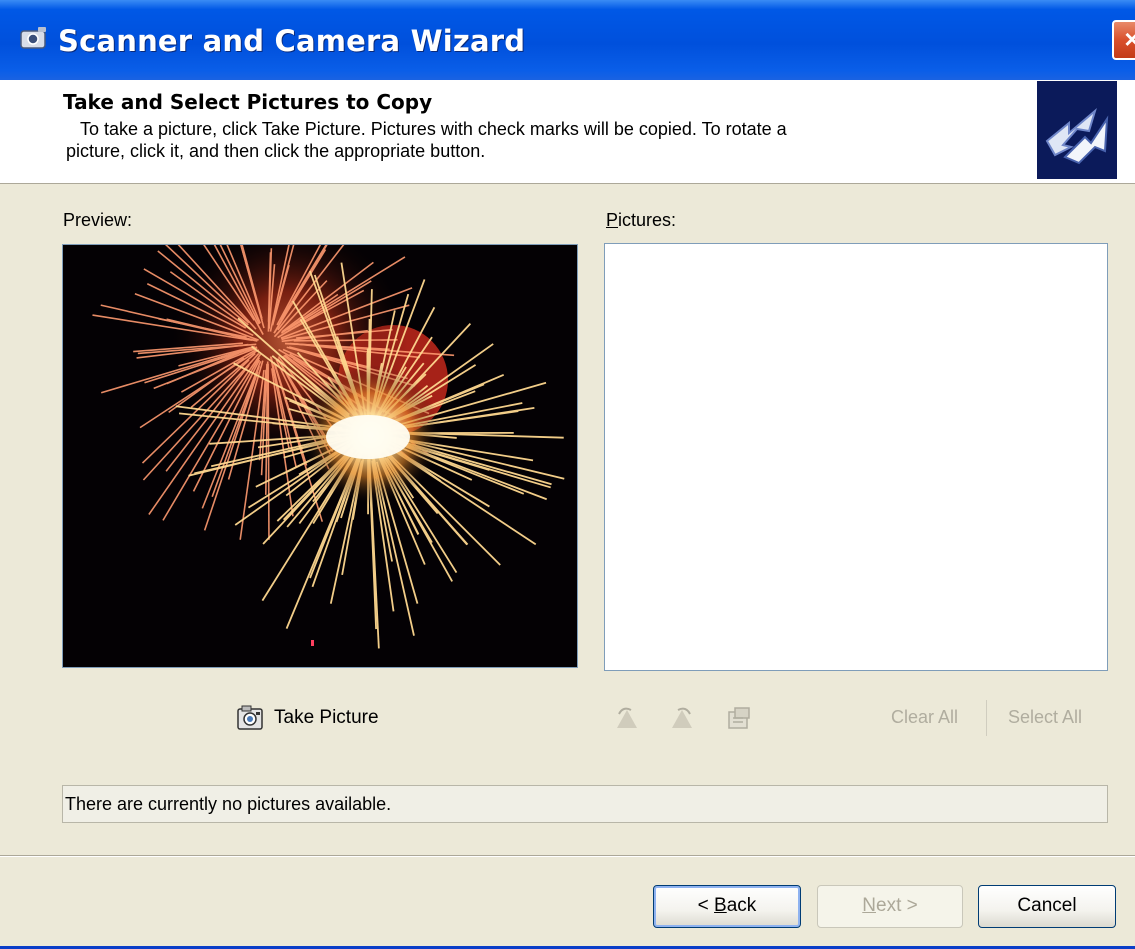 The width and height of the screenshot is (1135, 949). What do you see at coordinates (739, 718) in the screenshot?
I see `properties-icon` at bounding box center [739, 718].